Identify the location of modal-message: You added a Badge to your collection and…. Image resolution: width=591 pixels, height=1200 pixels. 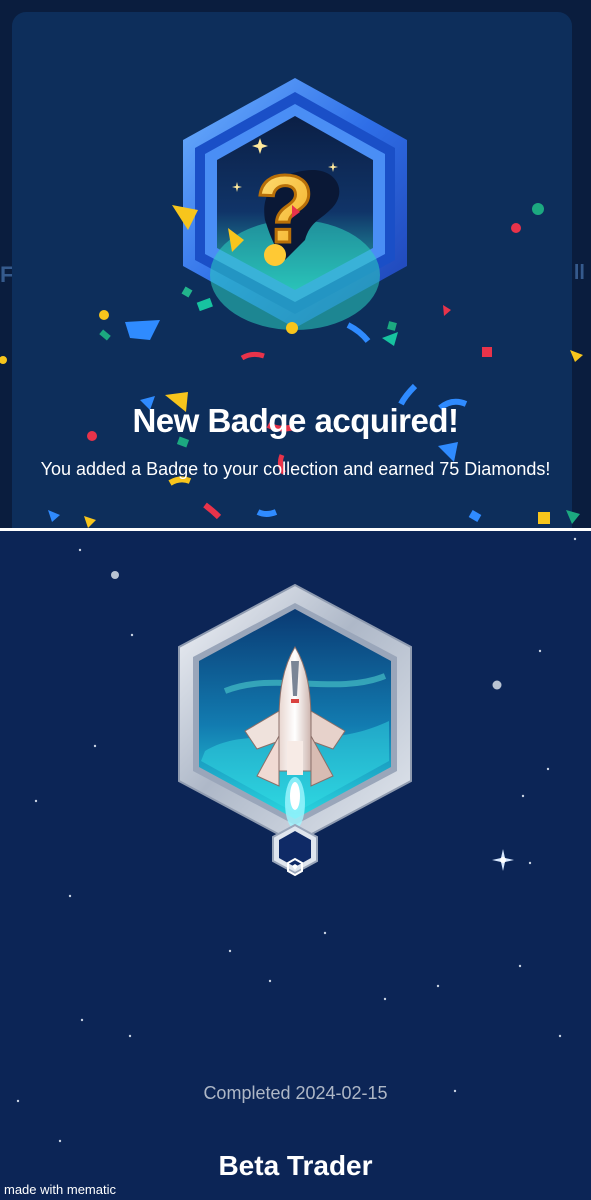
(295, 469).